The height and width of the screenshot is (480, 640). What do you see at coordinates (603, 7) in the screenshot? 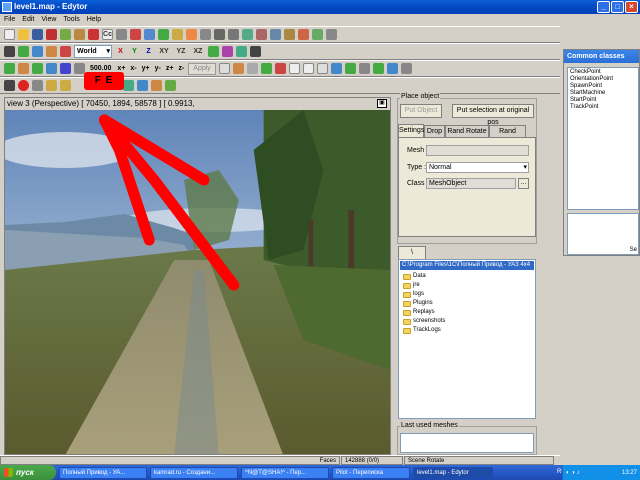
I see `minimize-button: _` at bounding box center [603, 7].